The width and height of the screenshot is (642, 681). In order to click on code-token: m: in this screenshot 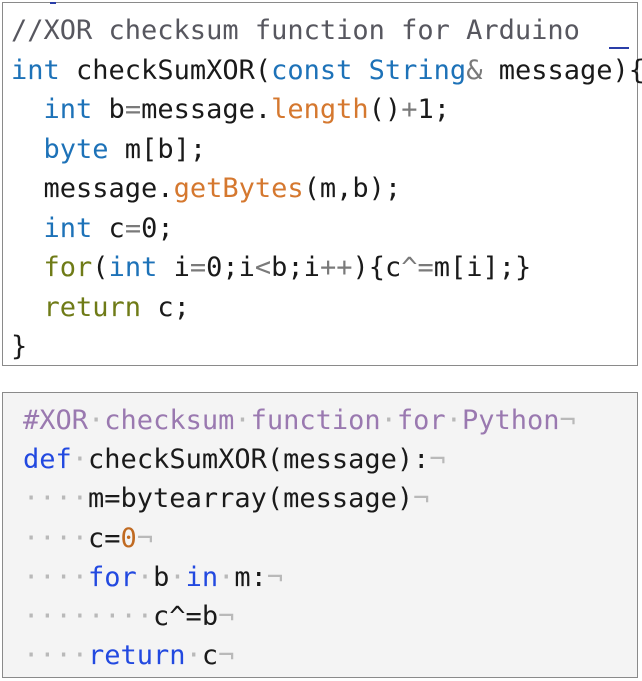, I will do `click(250, 577)`.